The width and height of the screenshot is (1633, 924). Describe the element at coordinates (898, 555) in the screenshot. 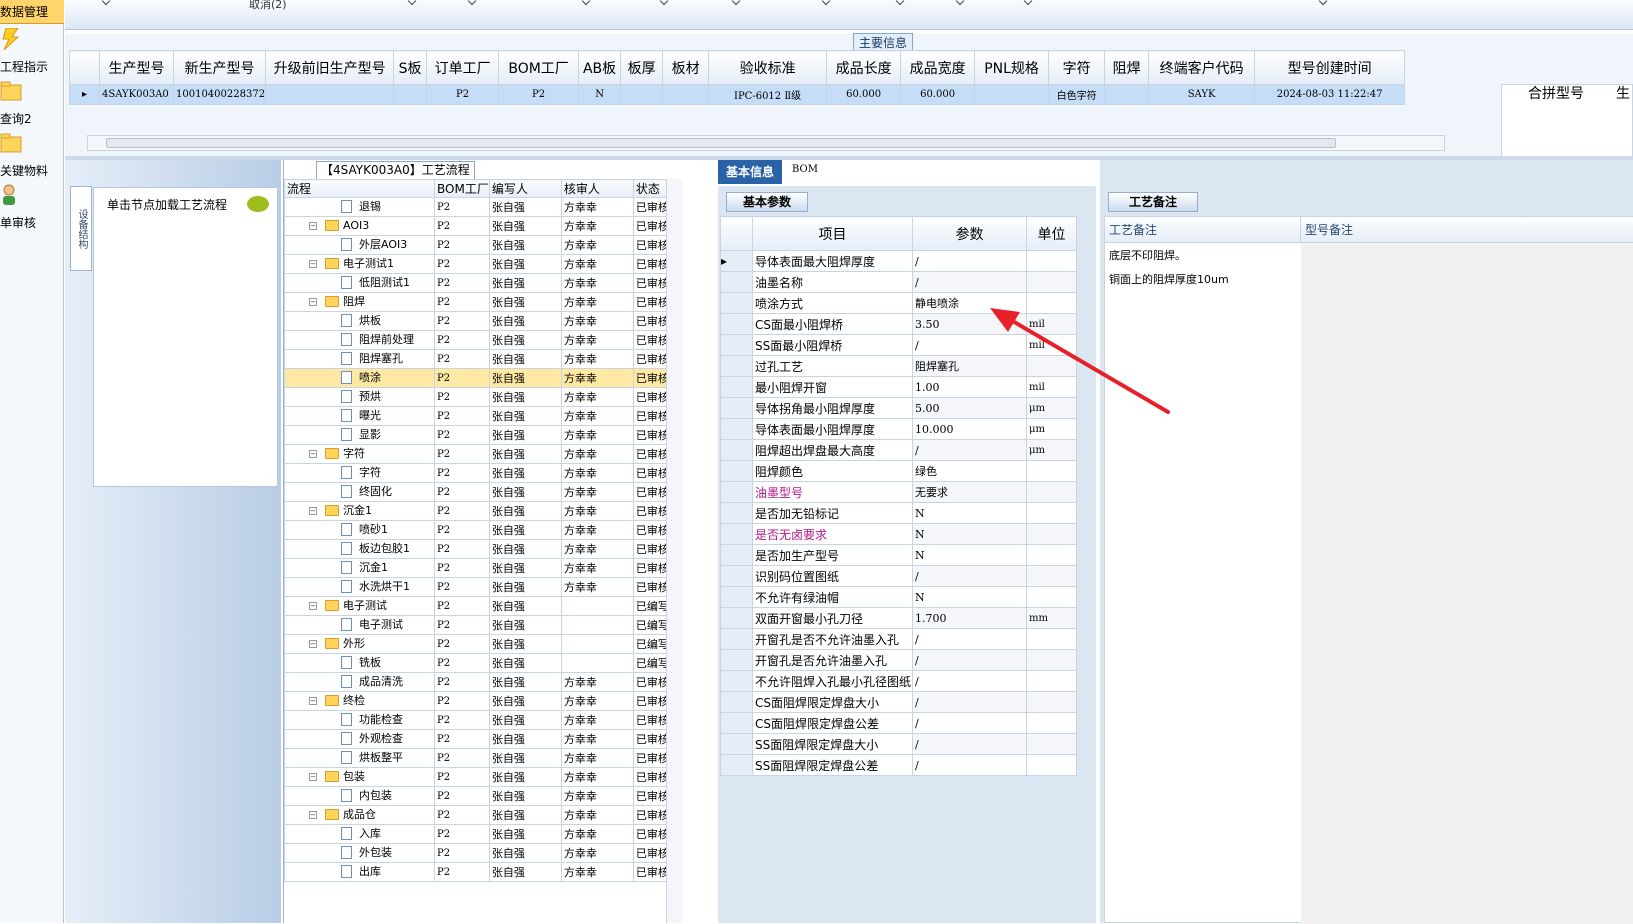

I see `table-row: 是否加生产型号 N` at that location.